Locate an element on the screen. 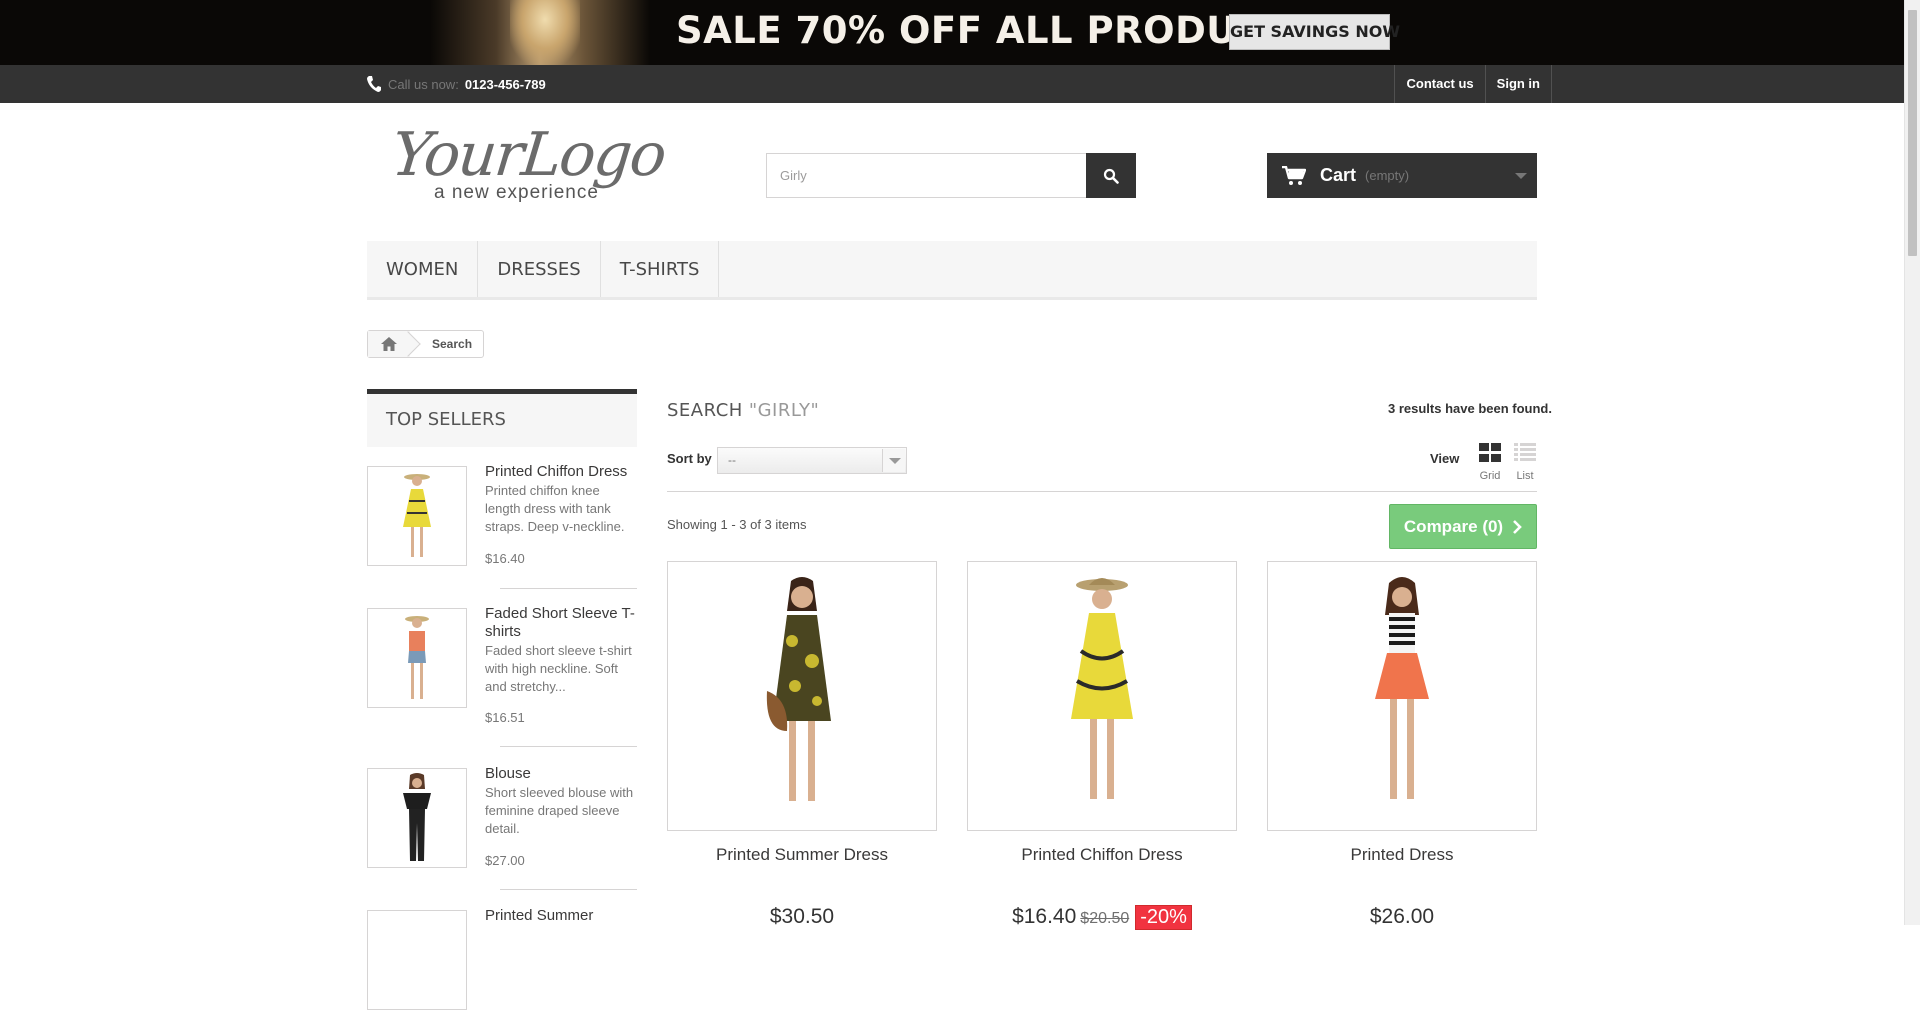  showing-count: Showing 1 - 3 of 3 items is located at coordinates (737, 524).